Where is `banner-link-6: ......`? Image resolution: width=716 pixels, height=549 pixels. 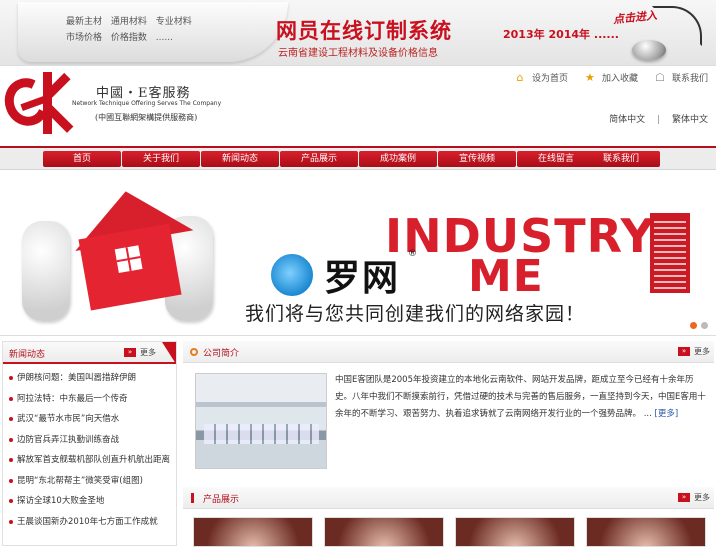
banner-link-6: ...... is located at coordinates (164, 38).